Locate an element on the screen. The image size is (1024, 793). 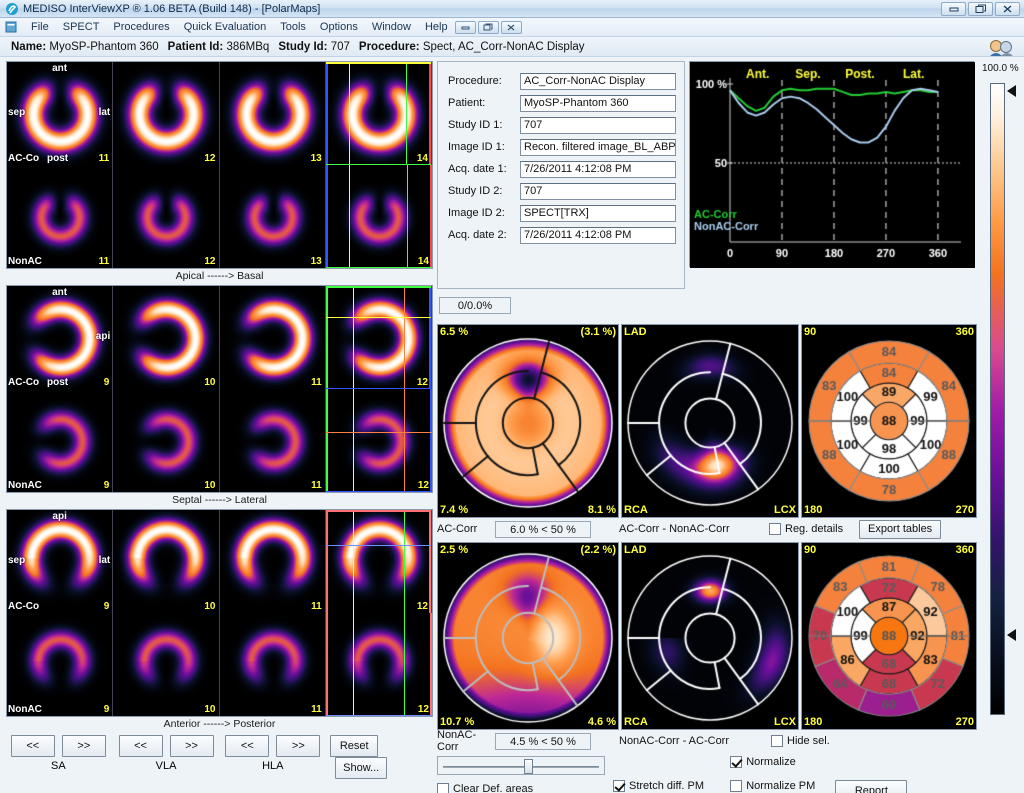
hide-sel-checkbox: Hide sel. is located at coordinates (800, 741).